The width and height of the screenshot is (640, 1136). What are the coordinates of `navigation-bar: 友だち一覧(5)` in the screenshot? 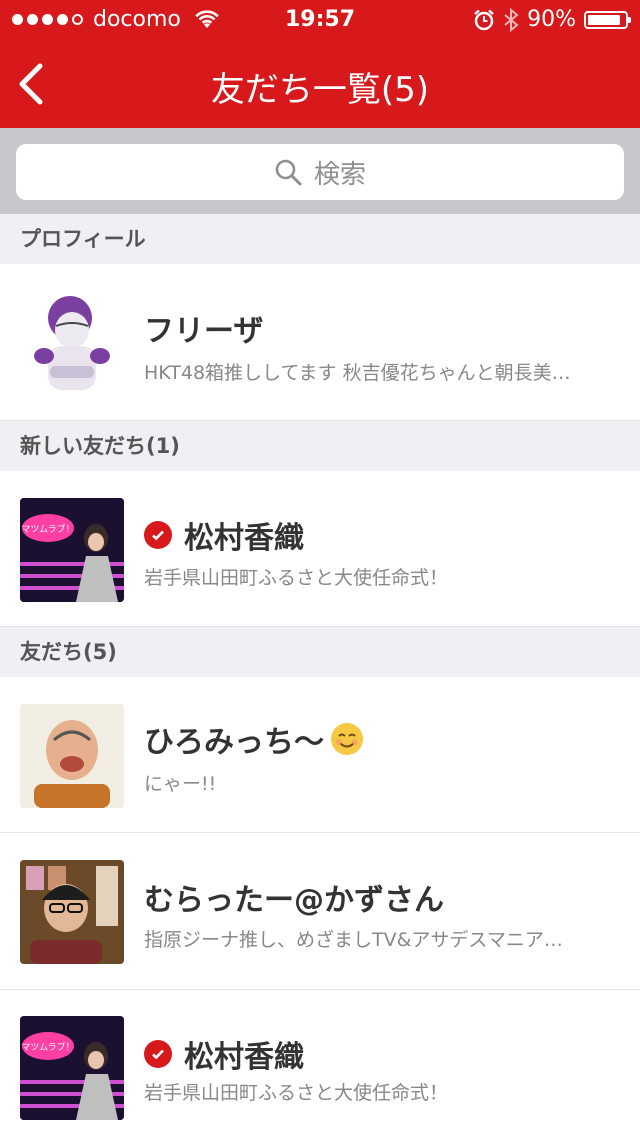 It's located at (320, 84).